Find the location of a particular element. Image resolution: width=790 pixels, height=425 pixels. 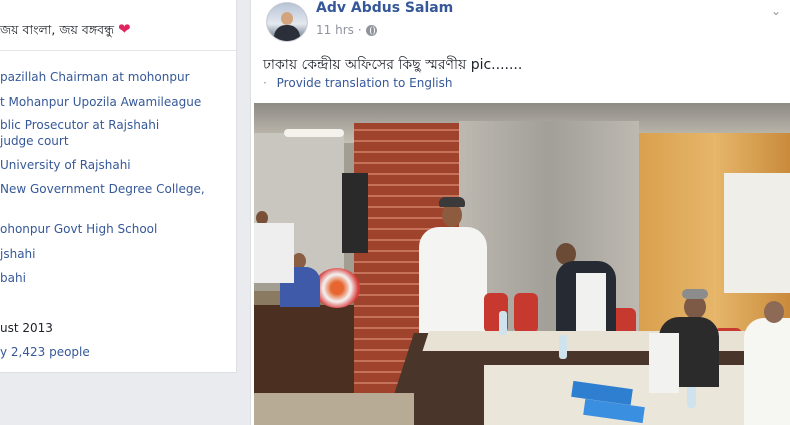

bio-text: জয় বাংলা, জয় বঙ্গবন্ধু is located at coordinates (57, 29).